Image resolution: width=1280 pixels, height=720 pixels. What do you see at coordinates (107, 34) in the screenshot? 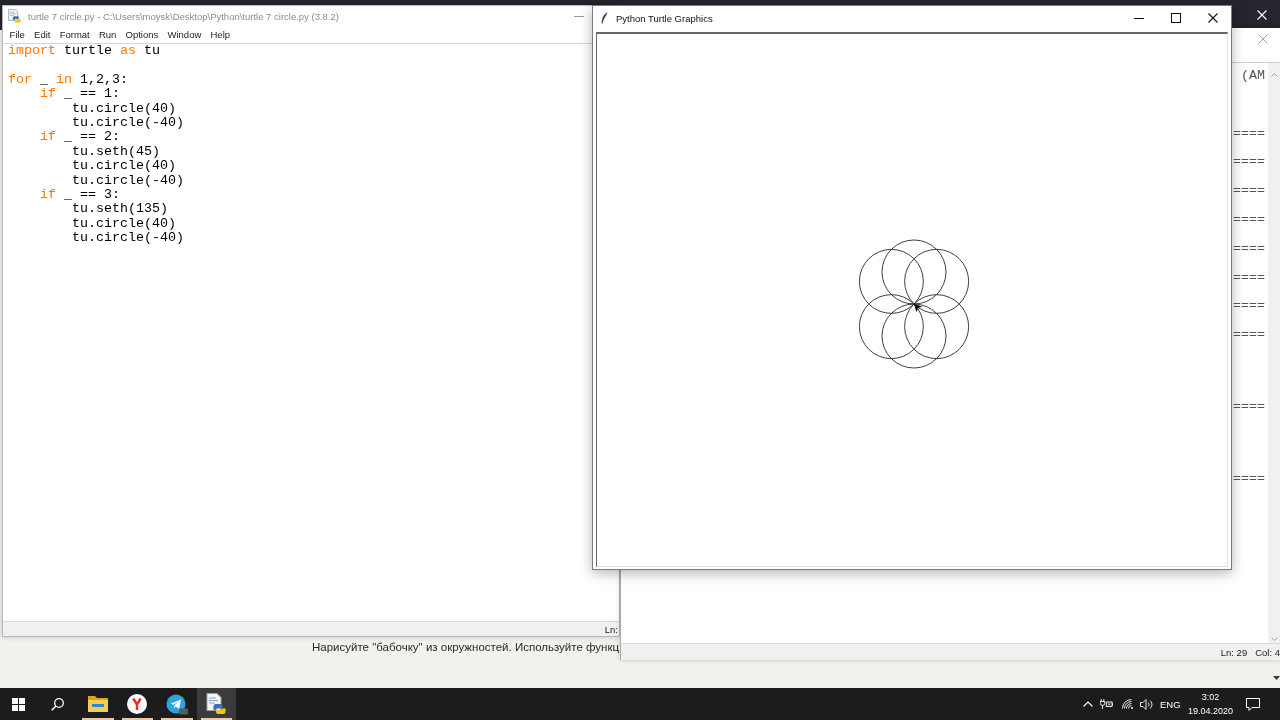
I see `menu-item: Run` at bounding box center [107, 34].